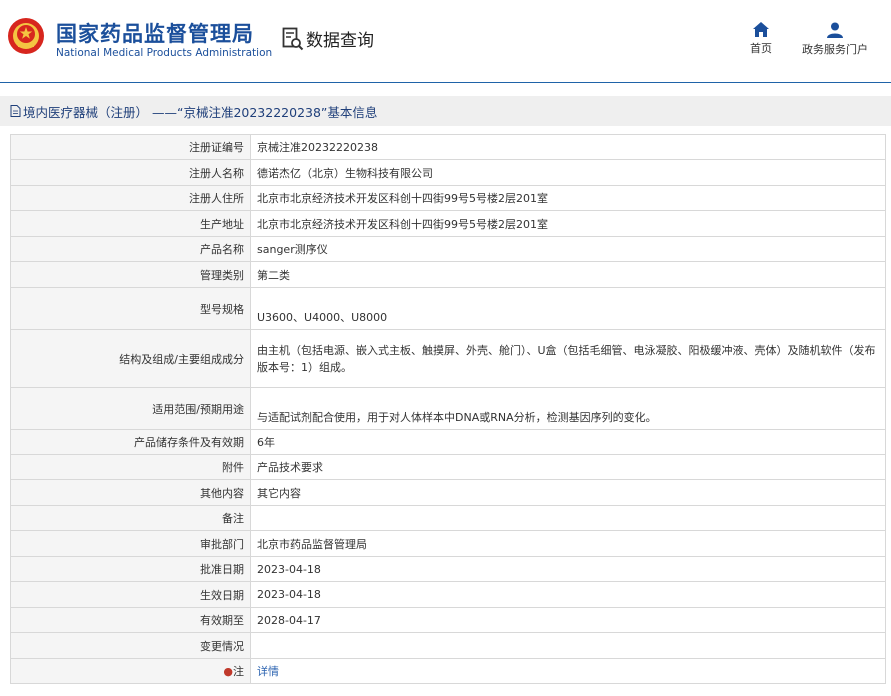  What do you see at coordinates (340, 41) in the screenshot?
I see `data-query-label: 数据查询` at bounding box center [340, 41].